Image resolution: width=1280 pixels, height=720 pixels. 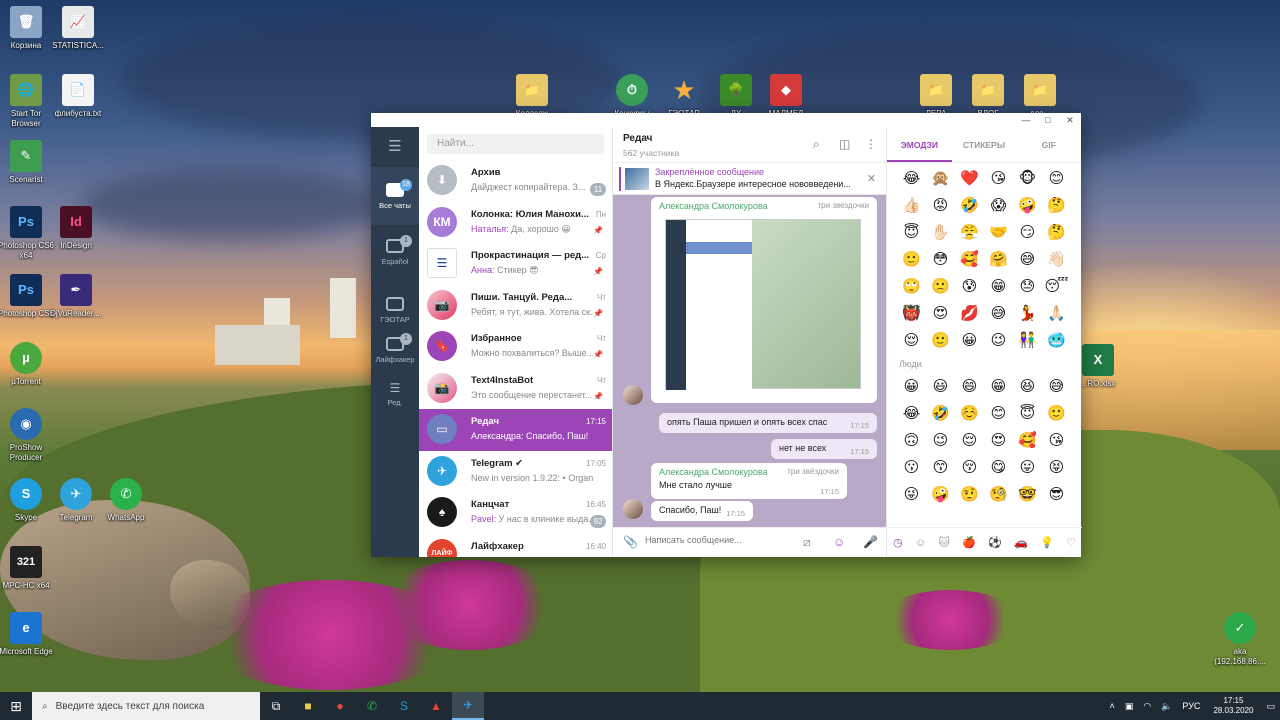 I want to click on emoji-item: 👹, so click(x=911, y=314).